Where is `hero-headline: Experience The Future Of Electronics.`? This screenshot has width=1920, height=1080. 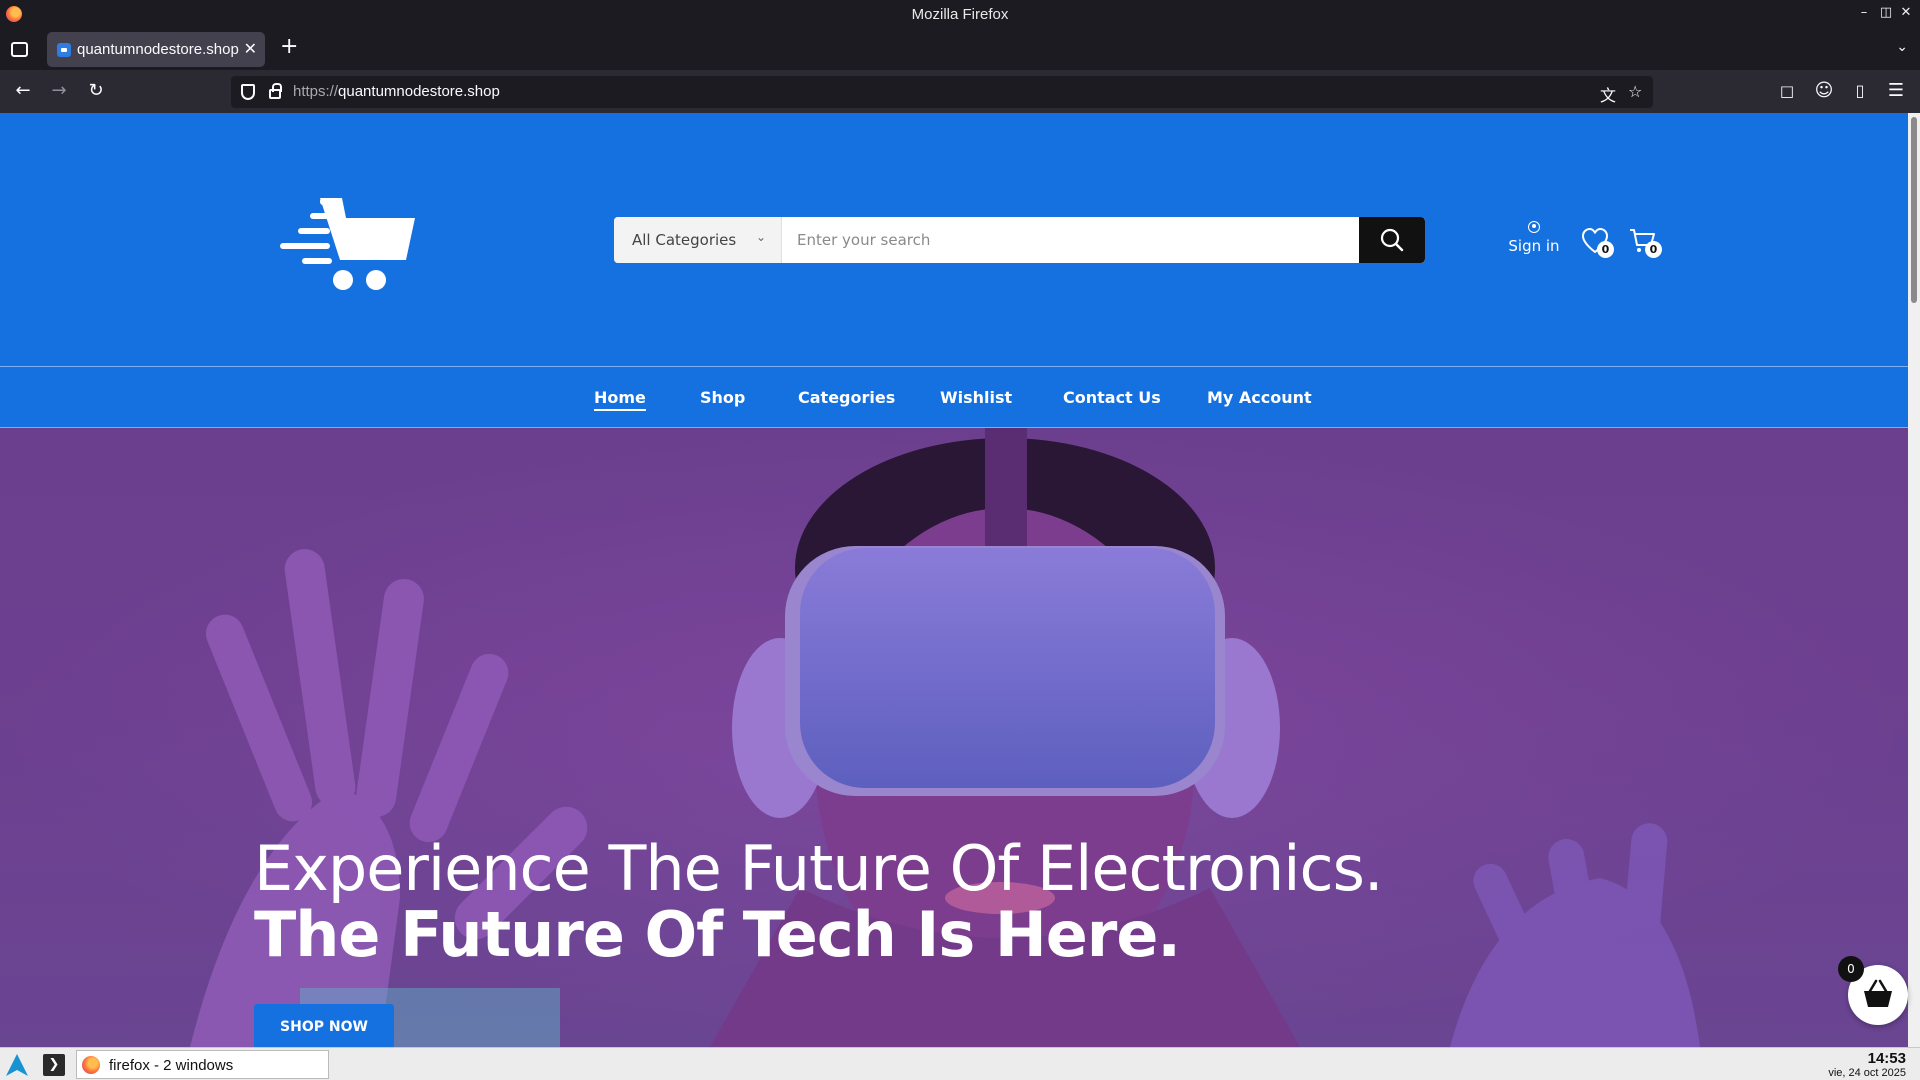 hero-headline: Experience The Future Of Electronics. is located at coordinates (819, 868).